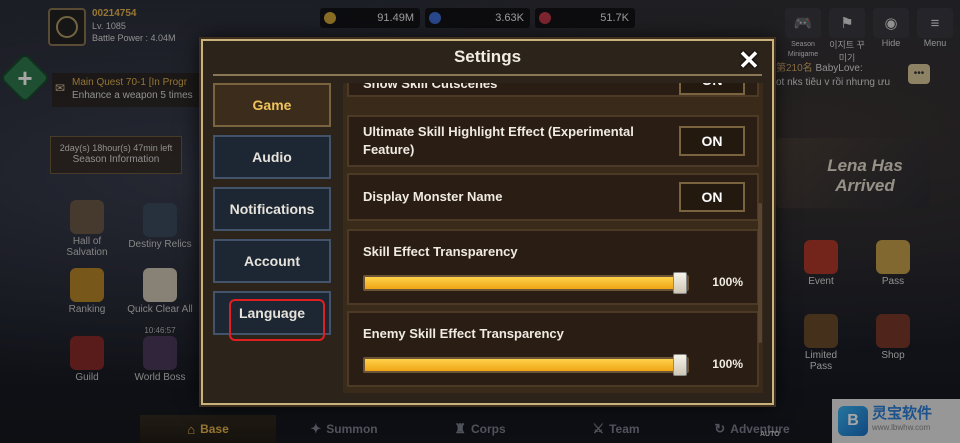  I want to click on setting-row-enemy-skill-transparency: Enemy Skill Effect Transparency 100%, so click(553, 349).